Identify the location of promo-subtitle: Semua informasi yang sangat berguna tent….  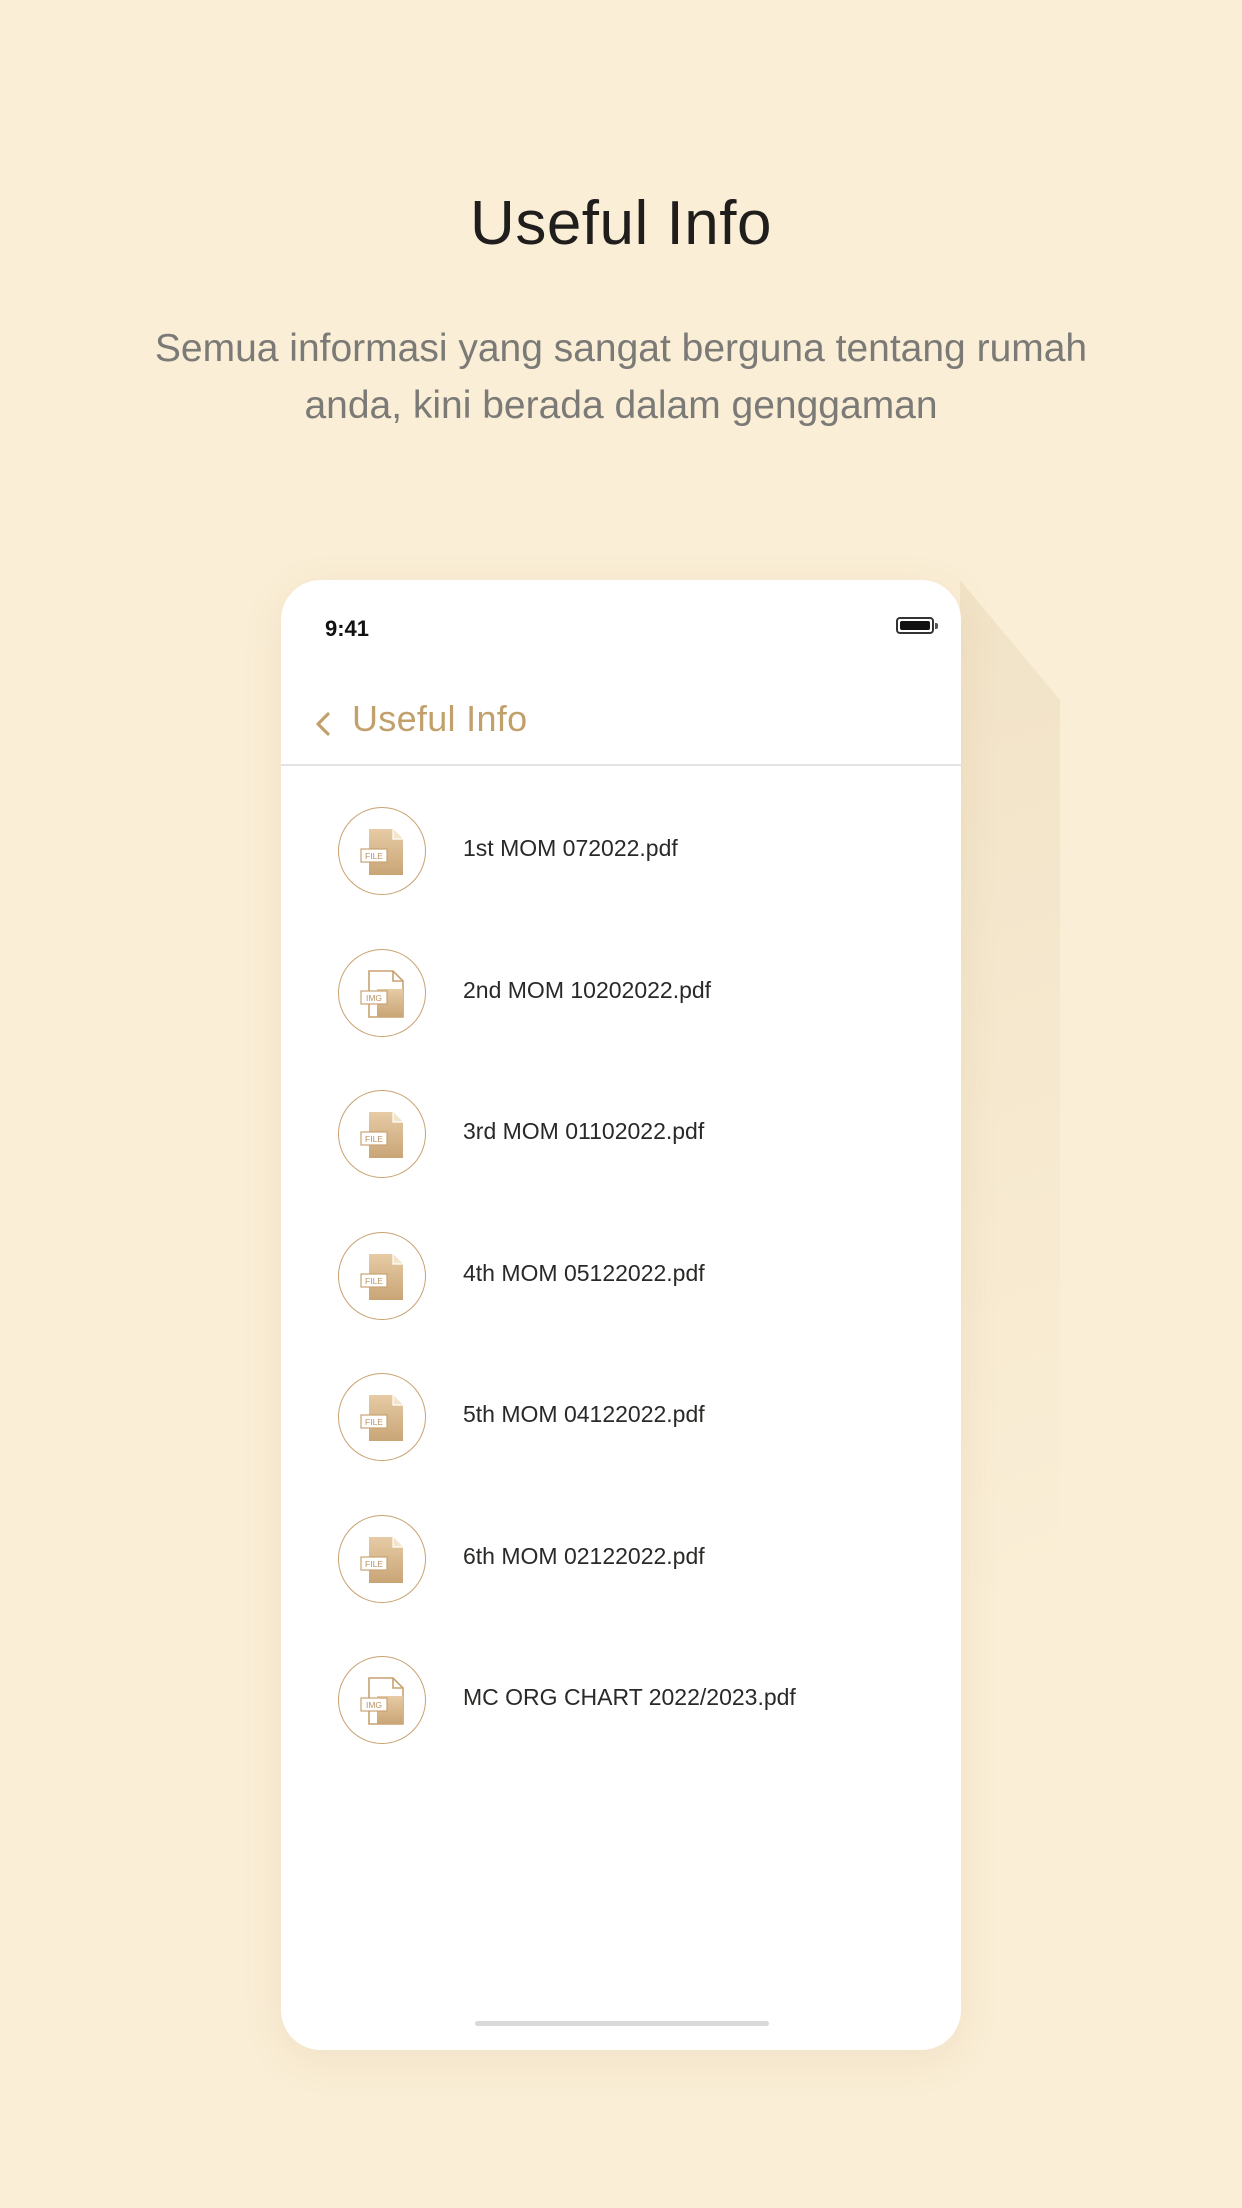
(621, 377).